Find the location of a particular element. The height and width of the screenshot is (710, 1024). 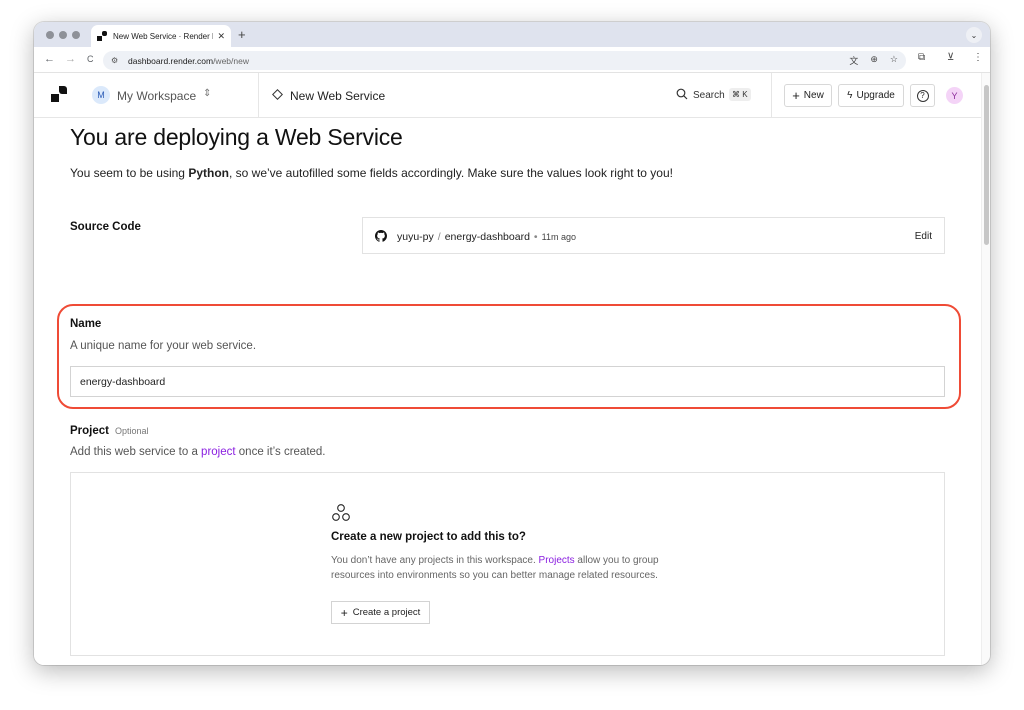

workspace-avatar: M is located at coordinates (101, 95).